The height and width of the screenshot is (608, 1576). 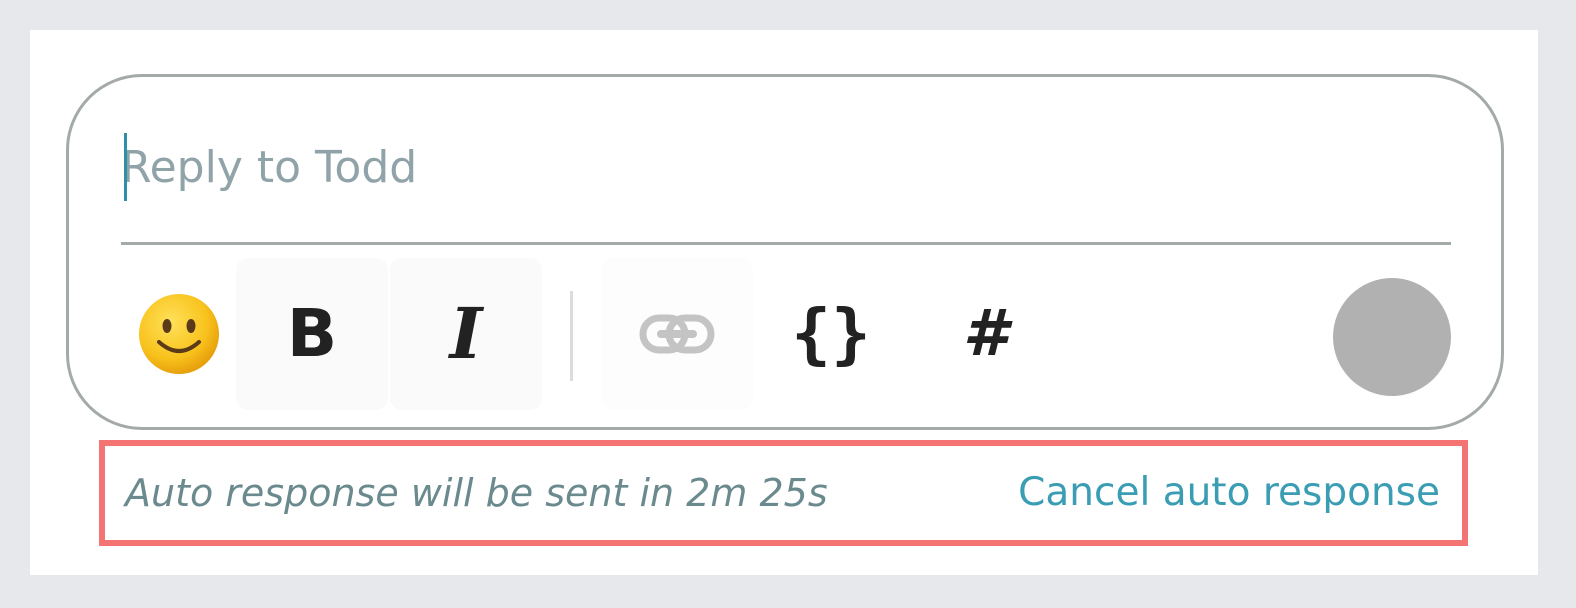 I want to click on hash-icon: #, so click(x=985, y=334).